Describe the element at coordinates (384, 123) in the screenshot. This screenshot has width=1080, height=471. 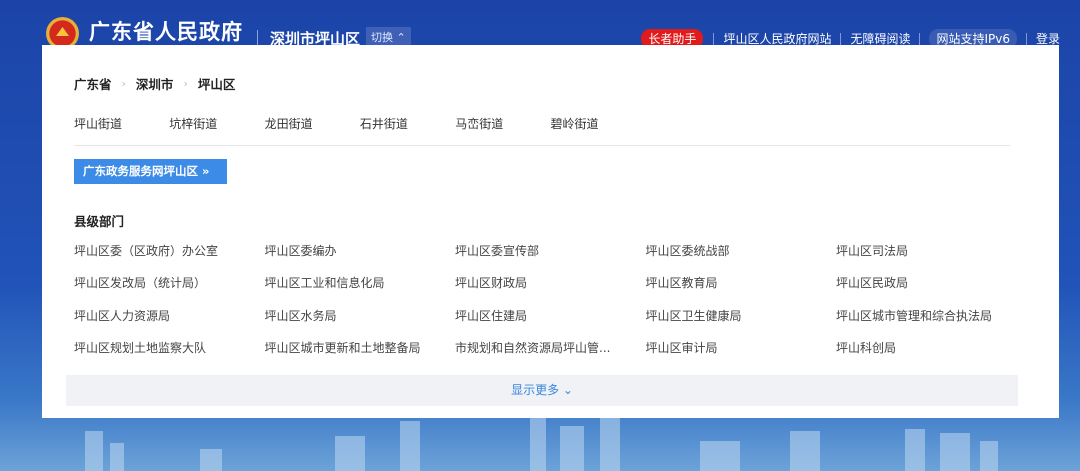
I see `street-link: 石井街道` at that location.